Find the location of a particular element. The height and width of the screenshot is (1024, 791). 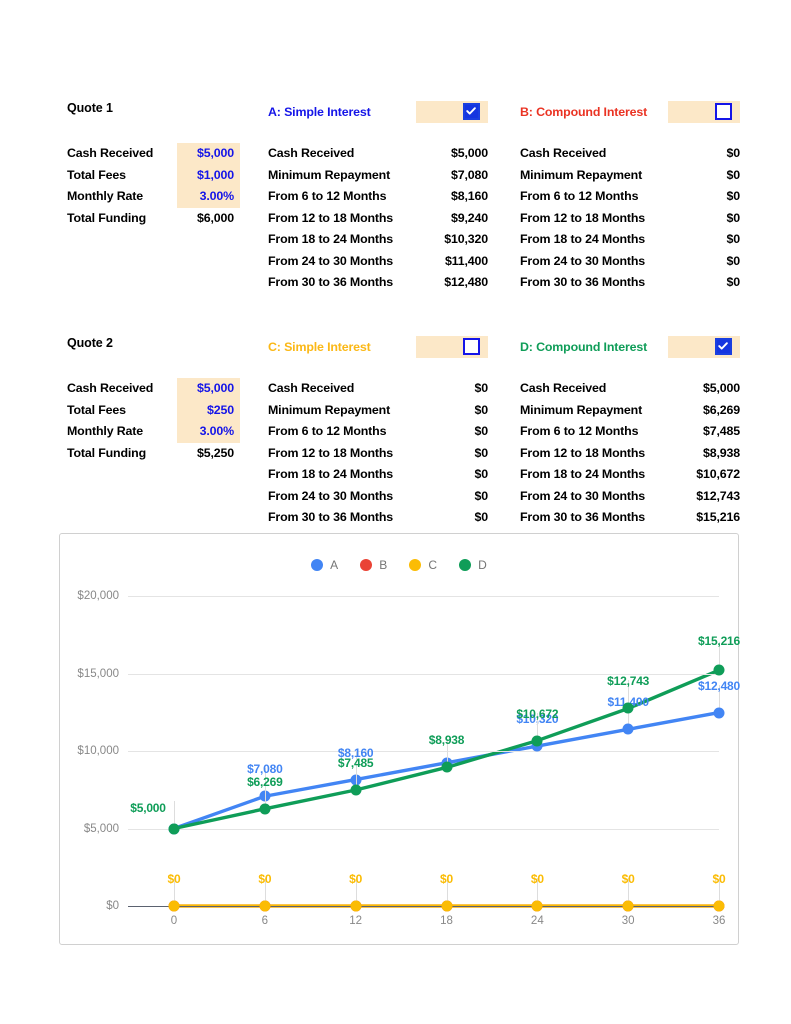

option-row: Minimum Repayment $7,080 is located at coordinates (378, 176).